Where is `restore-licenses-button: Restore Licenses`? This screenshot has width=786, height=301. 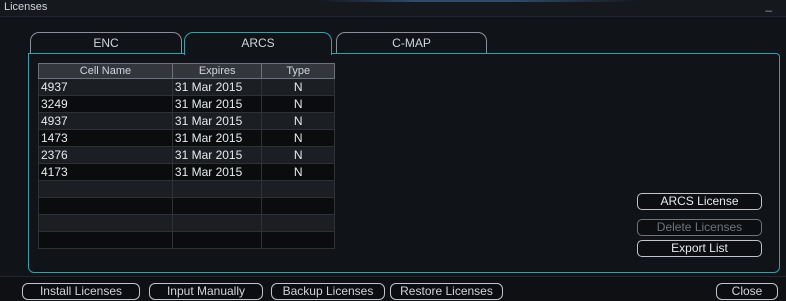 restore-licenses-button: Restore Licenses is located at coordinates (446, 291).